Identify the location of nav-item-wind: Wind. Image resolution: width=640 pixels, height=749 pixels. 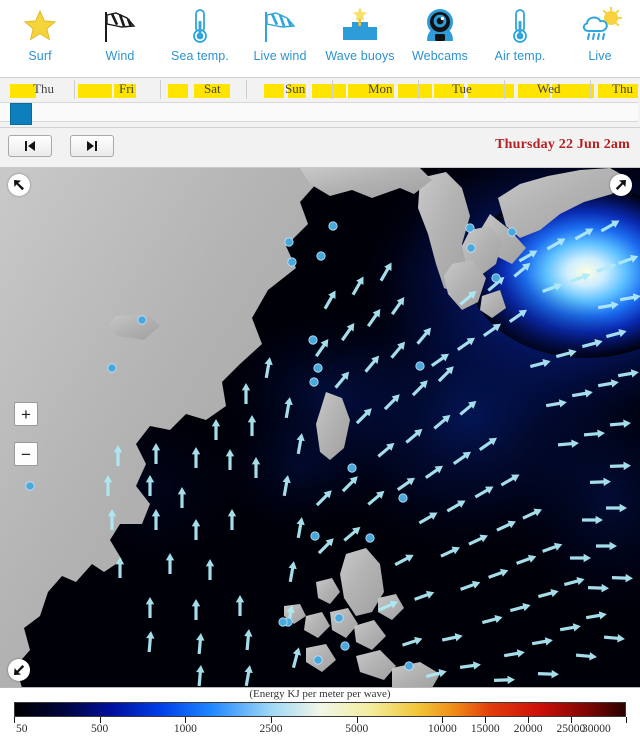
(120, 33).